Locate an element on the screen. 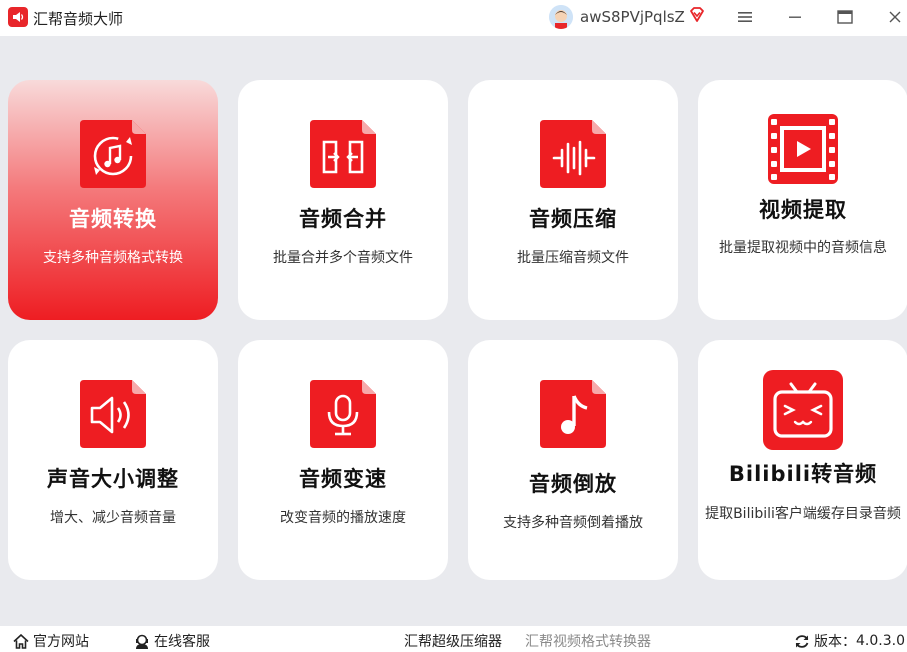 The height and width of the screenshot is (652, 907). minimize-button is located at coordinates (795, 17).